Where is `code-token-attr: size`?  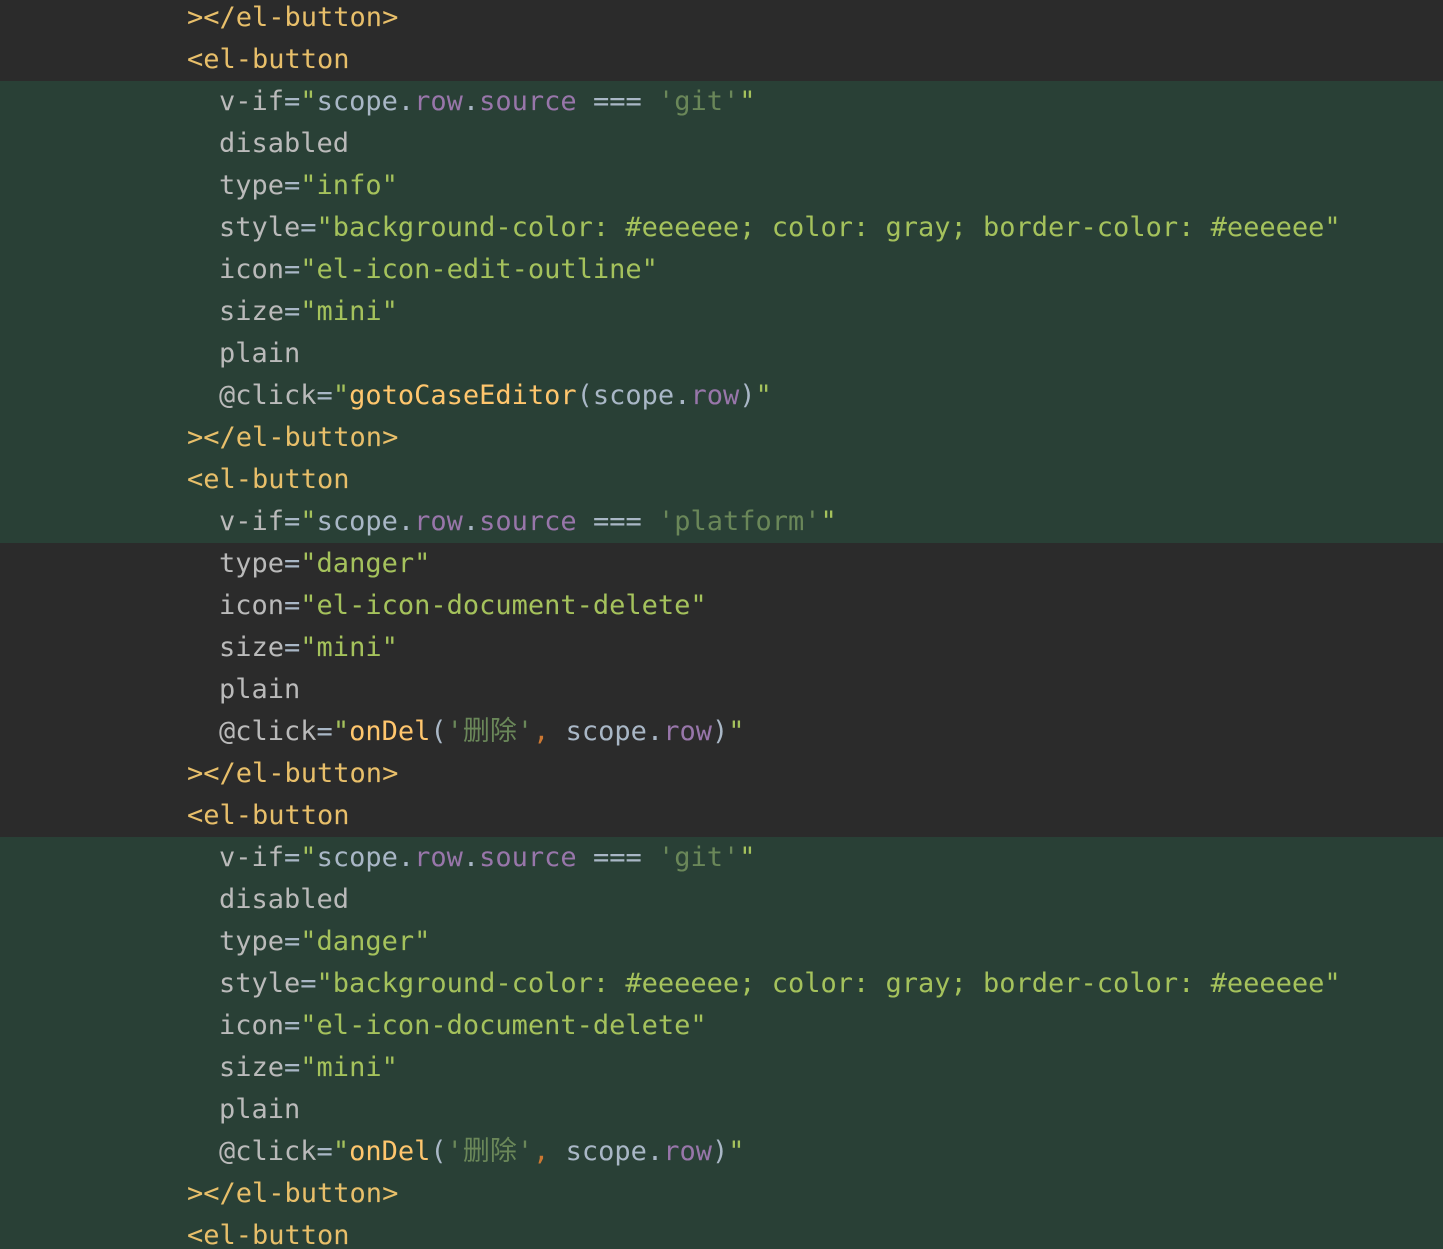 code-token-attr: size is located at coordinates (252, 311).